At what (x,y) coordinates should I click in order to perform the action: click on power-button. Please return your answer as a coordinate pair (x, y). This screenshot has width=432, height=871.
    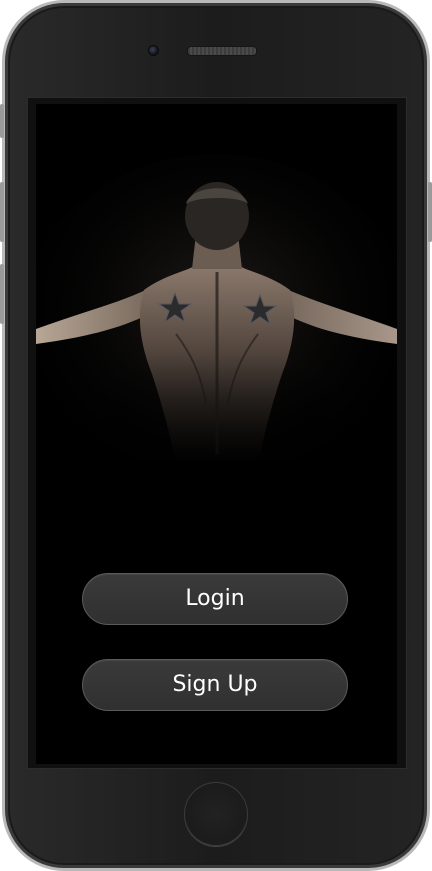
    Looking at the image, I should click on (430, 212).